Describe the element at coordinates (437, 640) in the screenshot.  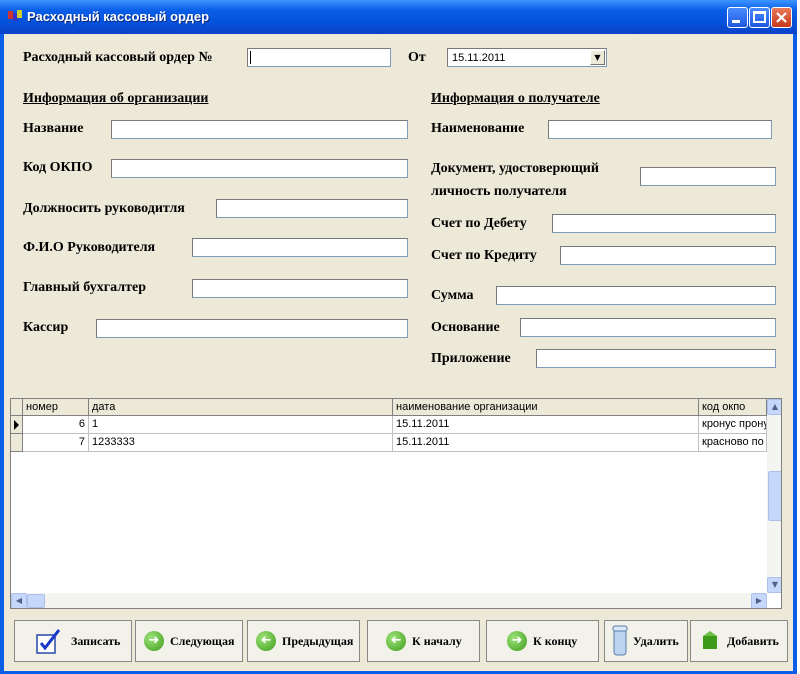
I see `first-record-button-label: К началу` at that location.